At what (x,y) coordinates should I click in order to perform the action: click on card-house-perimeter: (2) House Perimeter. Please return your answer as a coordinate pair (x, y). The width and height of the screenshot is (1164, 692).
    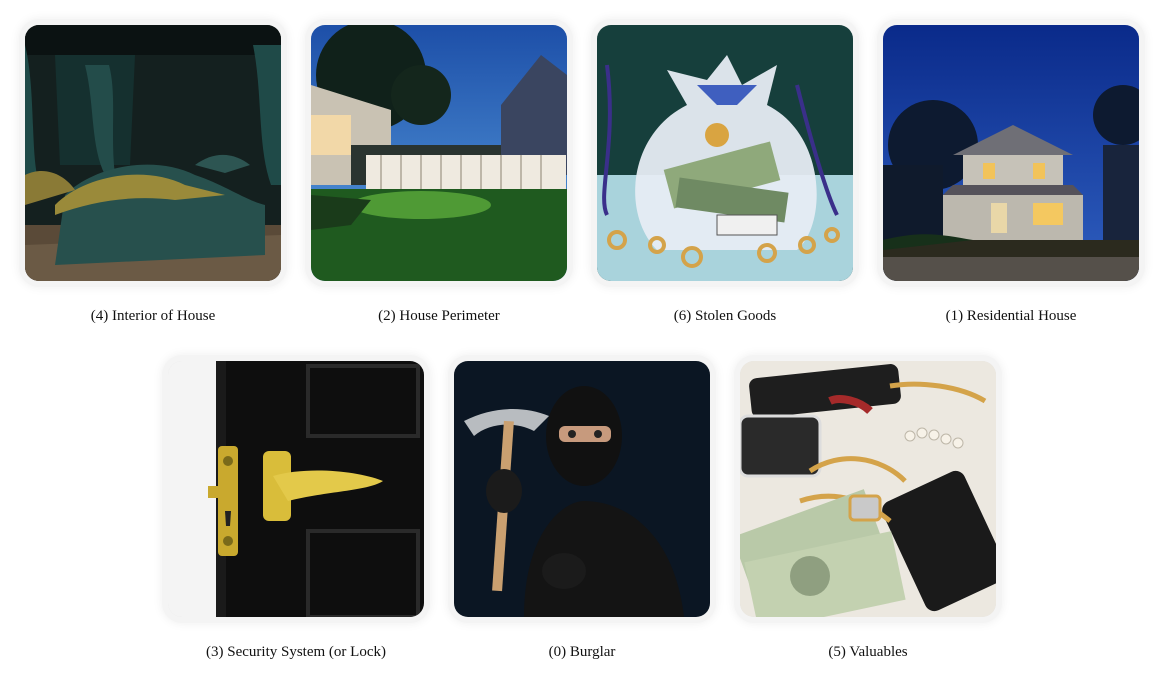
    Looking at the image, I should click on (439, 175).